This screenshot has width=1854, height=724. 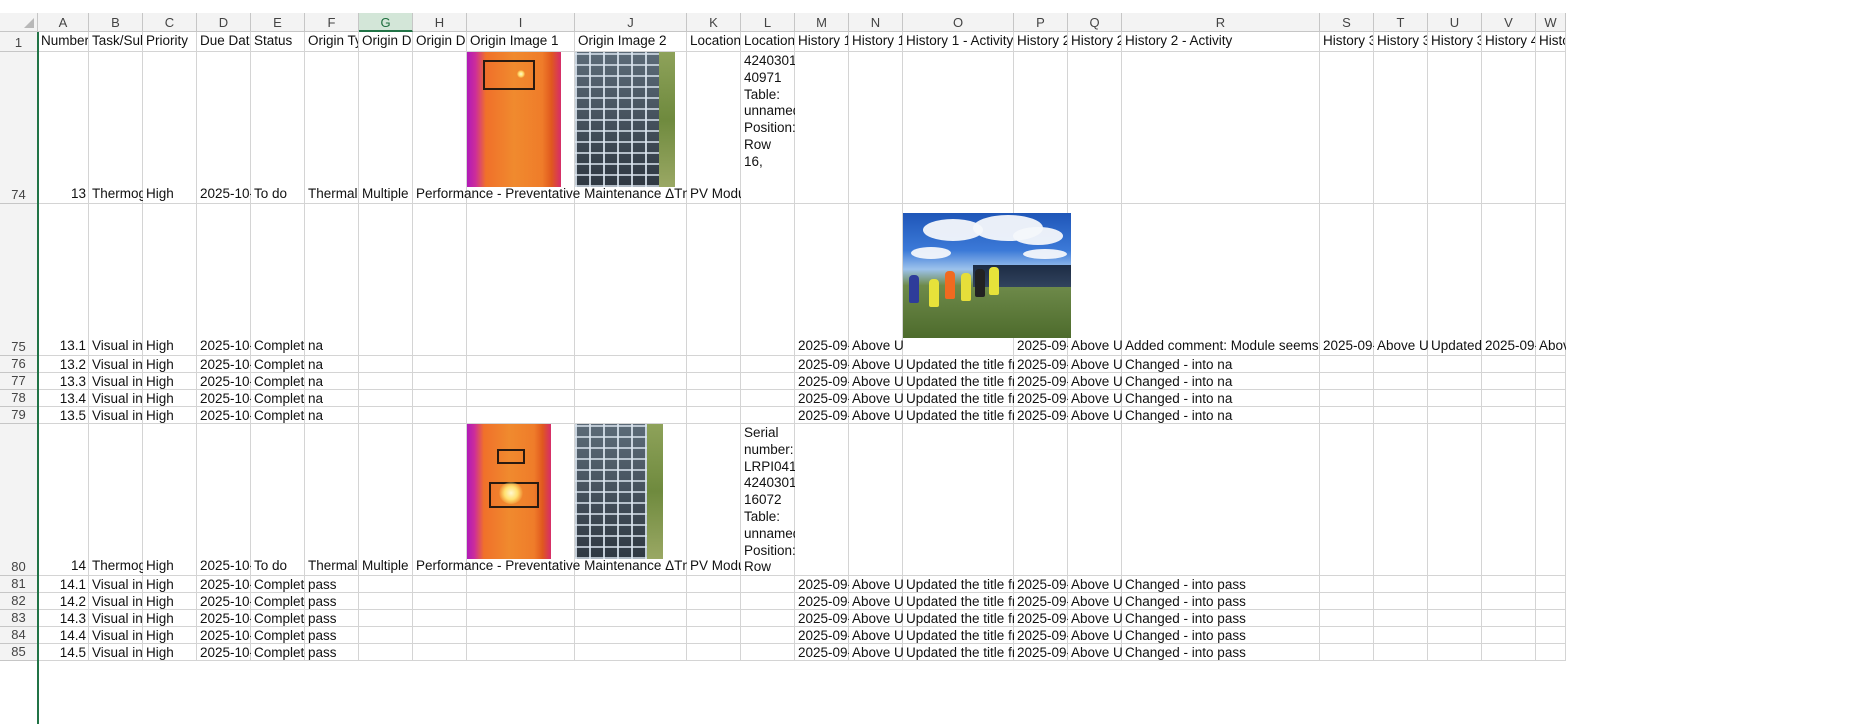 I want to click on cell-v80, so click(x=1509, y=500).